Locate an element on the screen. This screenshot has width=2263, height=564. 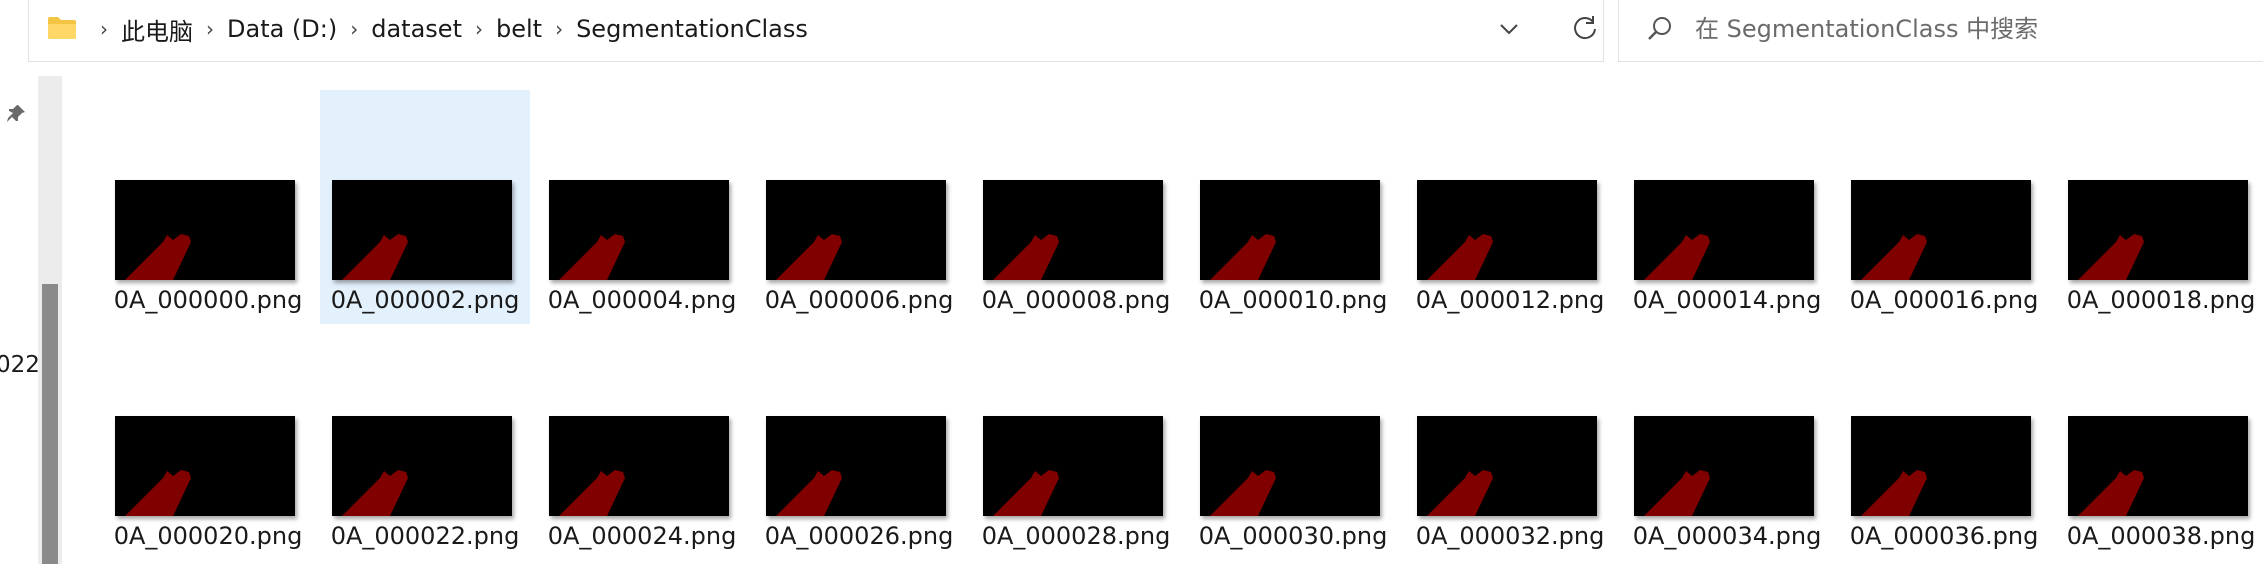
file-item: 0A_000022.png is located at coordinates (425, 443).